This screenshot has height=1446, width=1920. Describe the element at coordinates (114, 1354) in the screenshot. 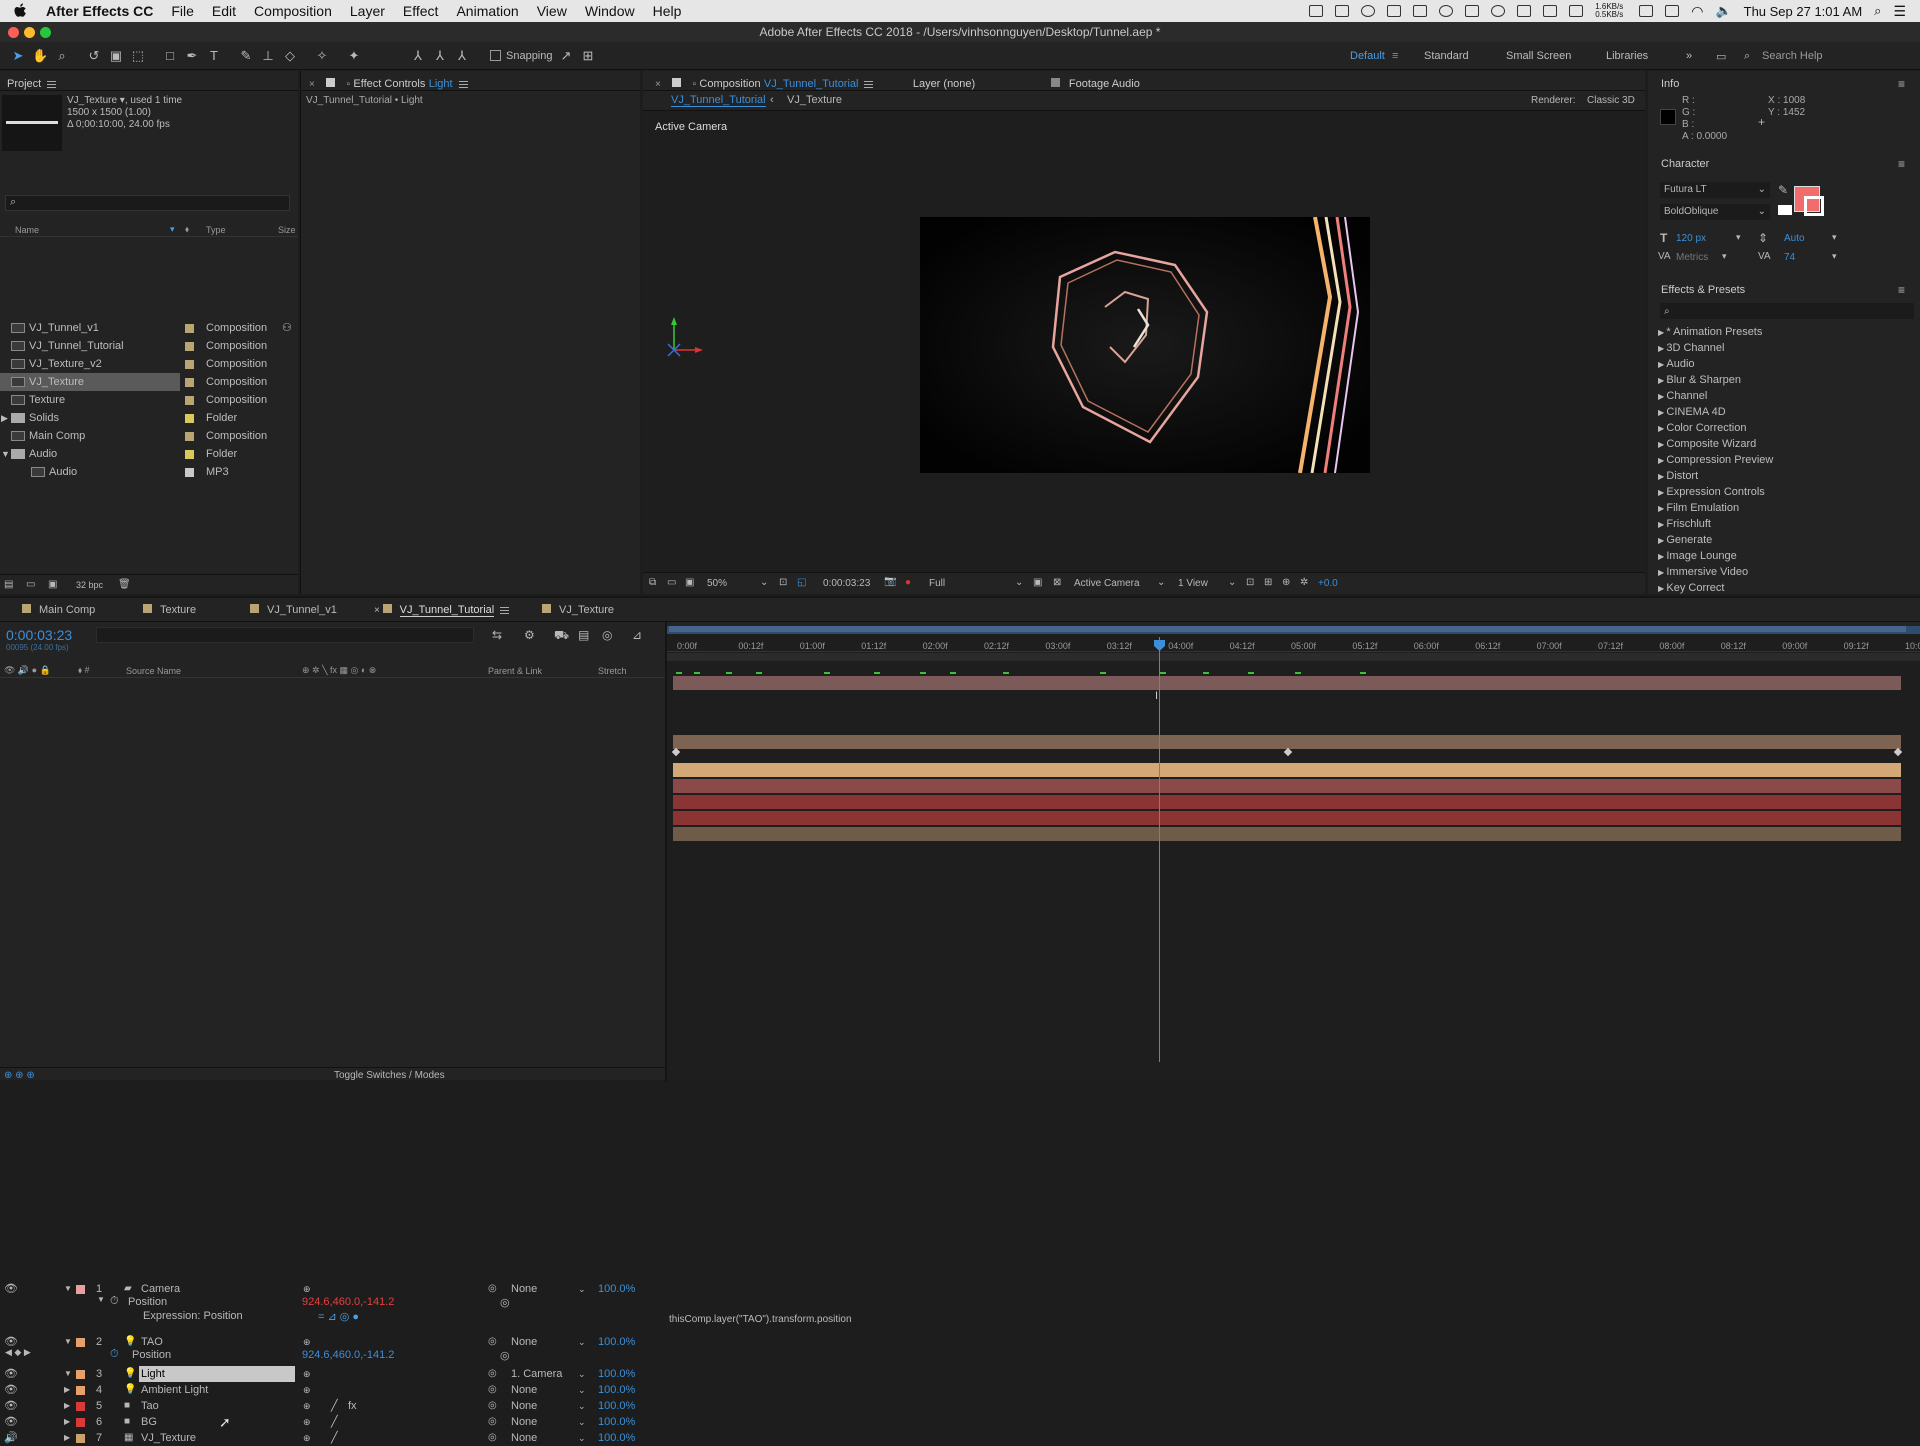

I see `stopwatch-active-icon: ⏱` at that location.